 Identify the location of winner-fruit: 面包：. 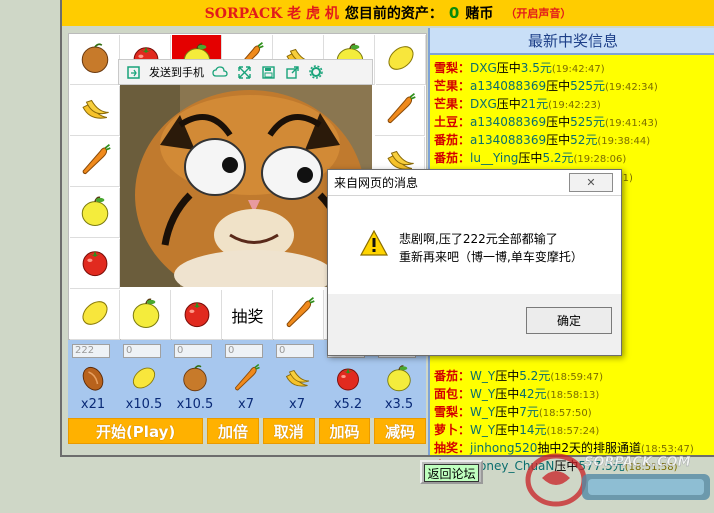
(452, 393).